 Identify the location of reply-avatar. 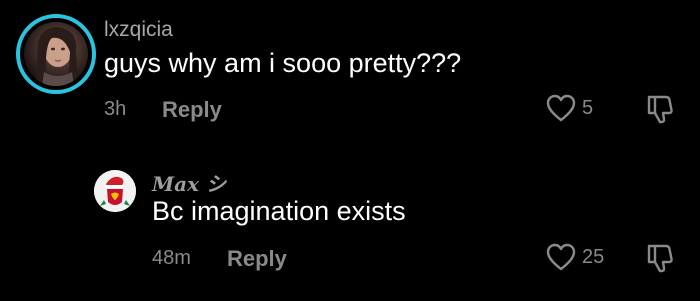
(115, 191).